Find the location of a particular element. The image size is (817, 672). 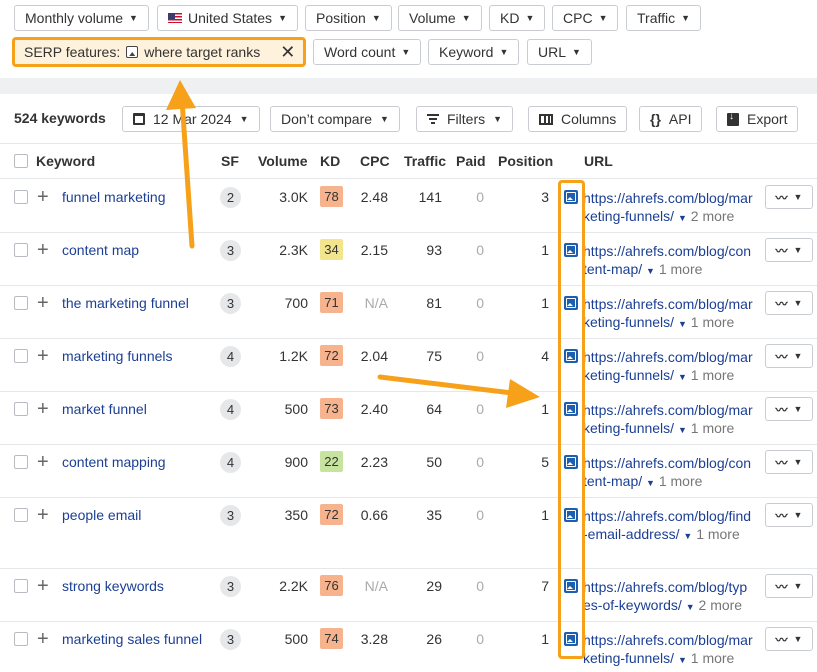

keyword-link: market funnel is located at coordinates (104, 409).